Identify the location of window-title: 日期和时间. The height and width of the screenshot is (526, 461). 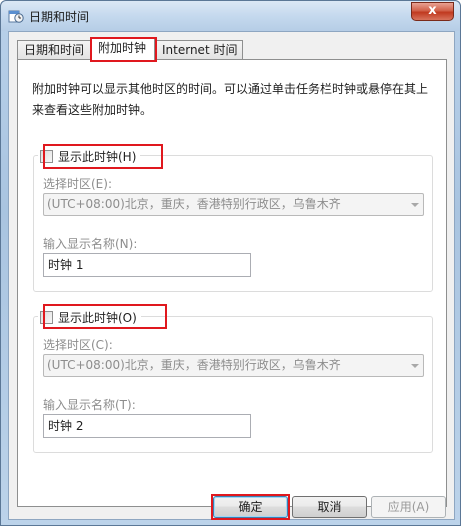
(59, 17).